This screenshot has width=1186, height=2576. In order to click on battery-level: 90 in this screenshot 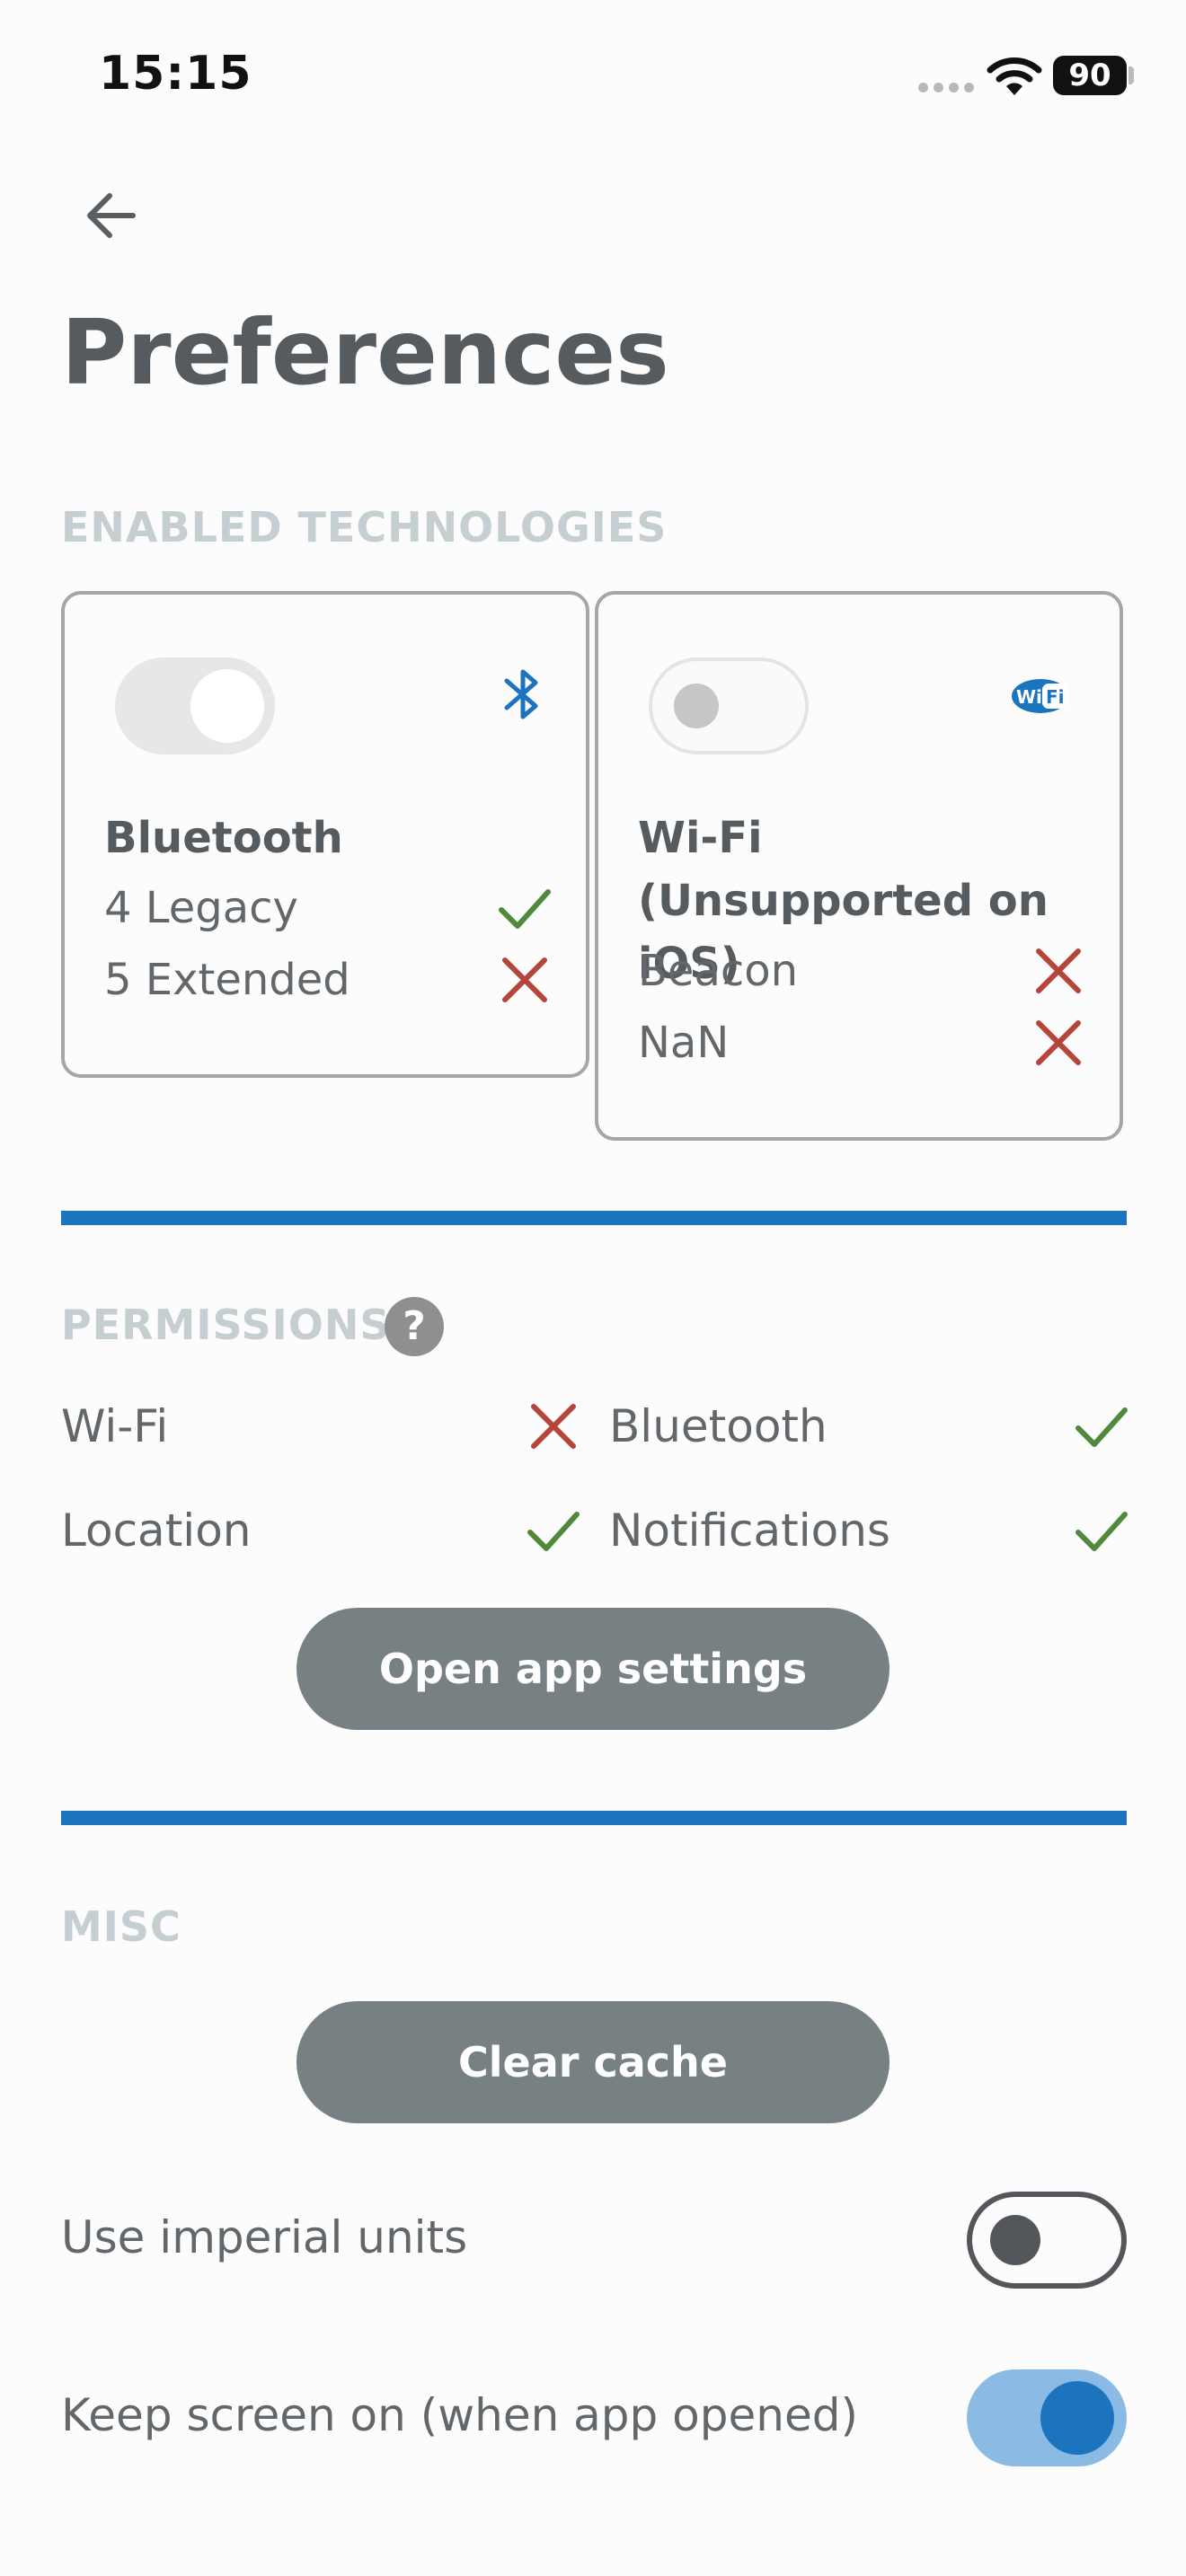, I will do `click(1090, 75)`.